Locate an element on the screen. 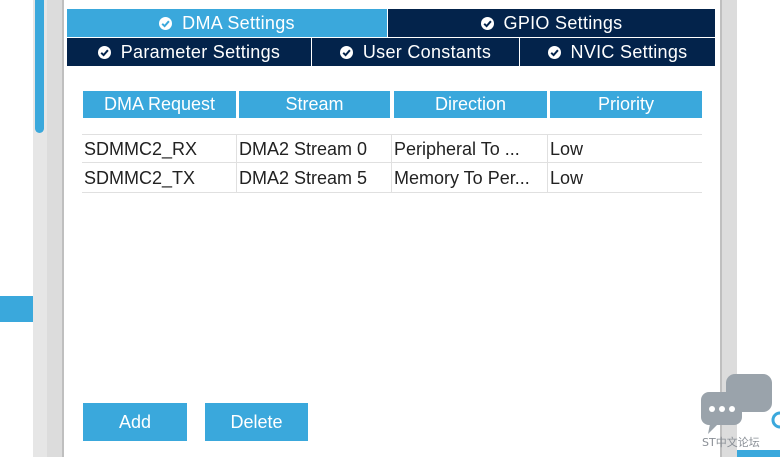  cell-dma-request: SDMMC2_RX is located at coordinates (141, 149).